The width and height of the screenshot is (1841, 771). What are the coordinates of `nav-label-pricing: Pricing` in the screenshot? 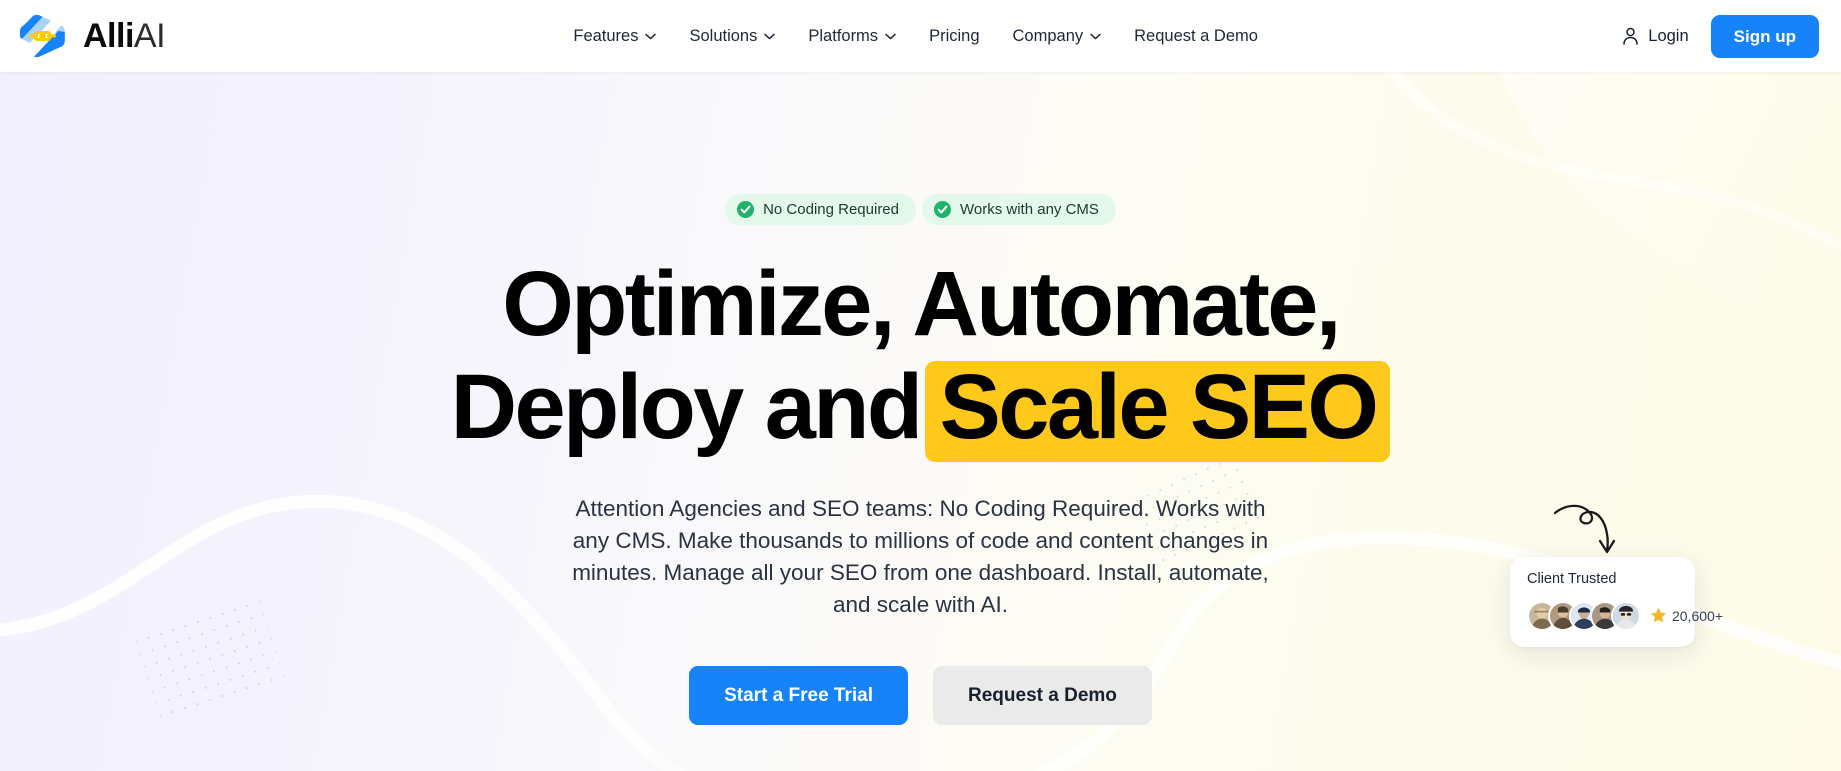 It's located at (954, 35).